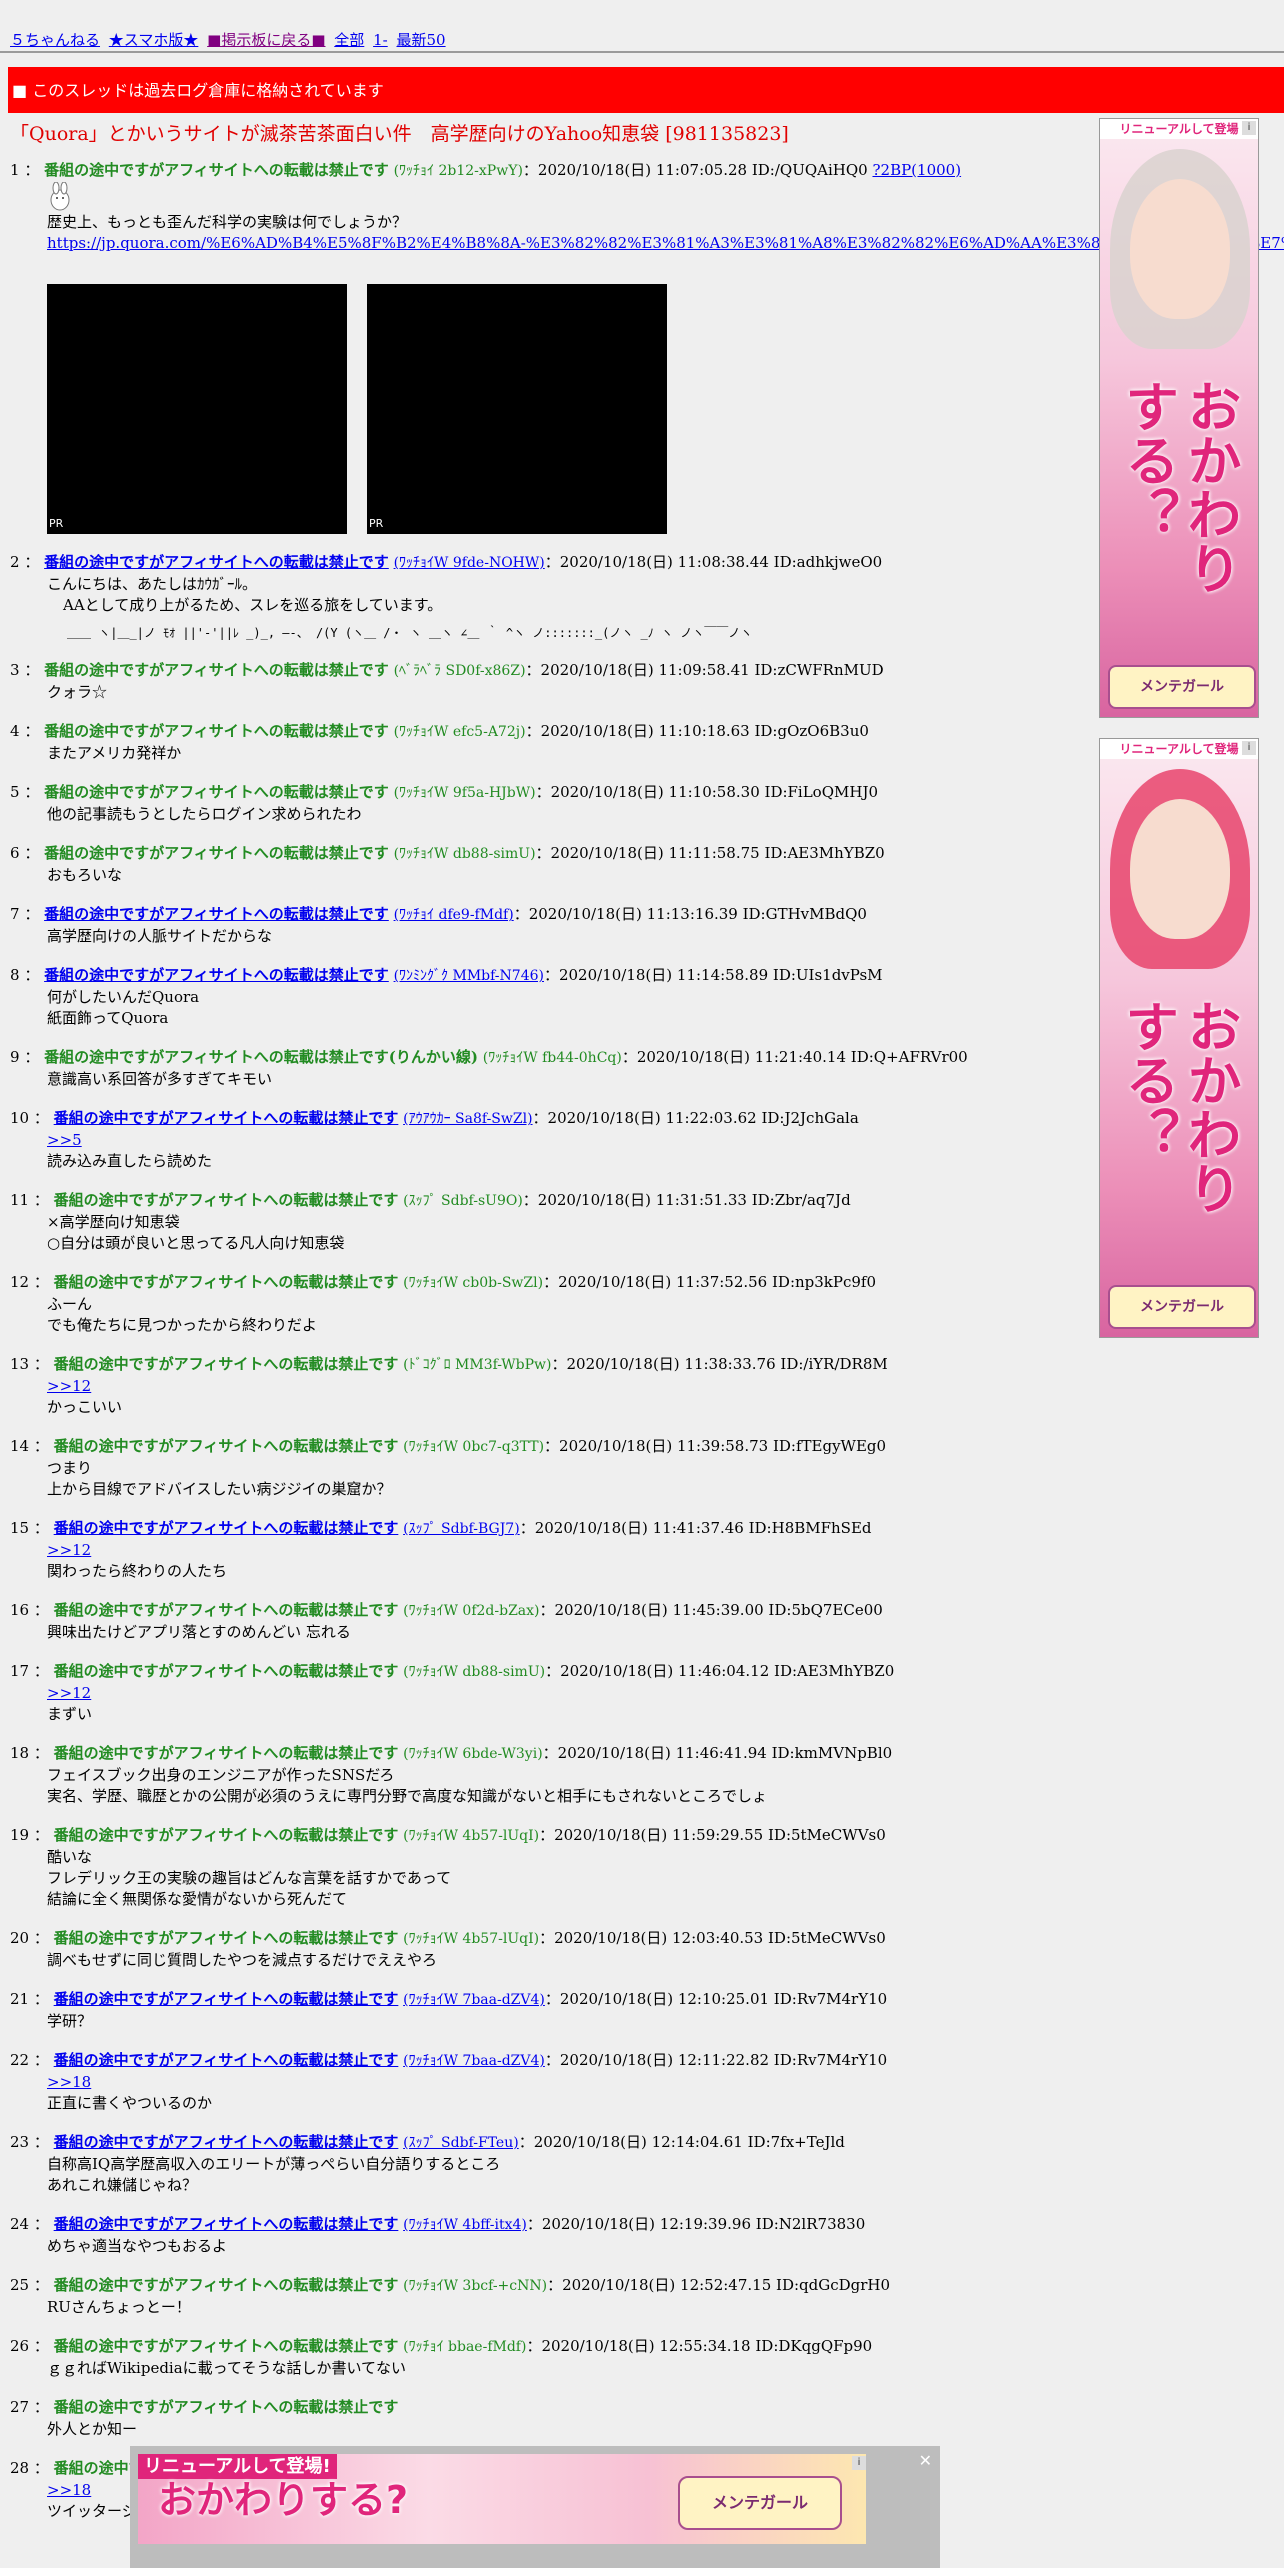  Describe the element at coordinates (916, 170) in the screenshot. I see `be-point-link: ?2BP(1000)` at that location.